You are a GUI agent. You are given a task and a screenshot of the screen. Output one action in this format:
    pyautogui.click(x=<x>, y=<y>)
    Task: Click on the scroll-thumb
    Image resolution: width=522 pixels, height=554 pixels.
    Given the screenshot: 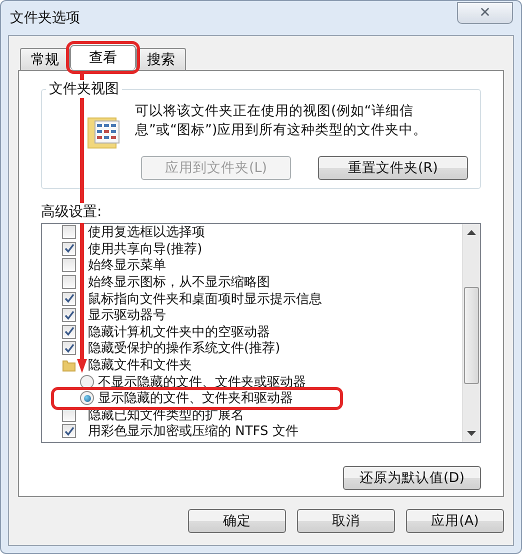 What is the action you would take?
    pyautogui.click(x=471, y=335)
    